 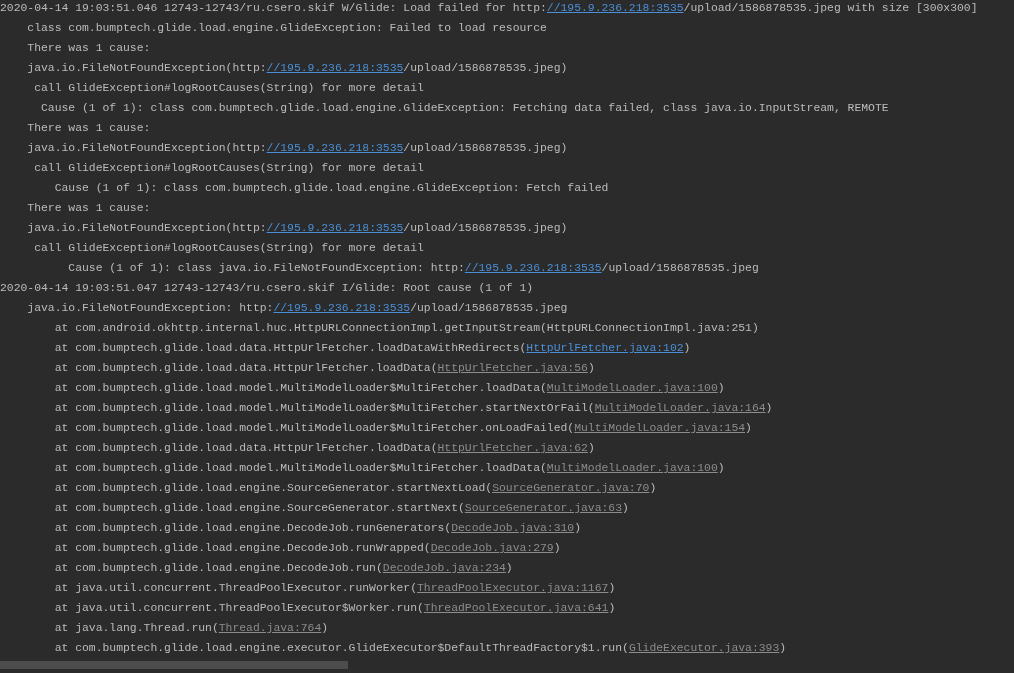 I want to click on log-line: at com.bumptech.glide.load.engine.executor.GlideExecutor$DefaultThreadFactory$1.run(GlideExecutor.java:393), so click(x=420, y=648).